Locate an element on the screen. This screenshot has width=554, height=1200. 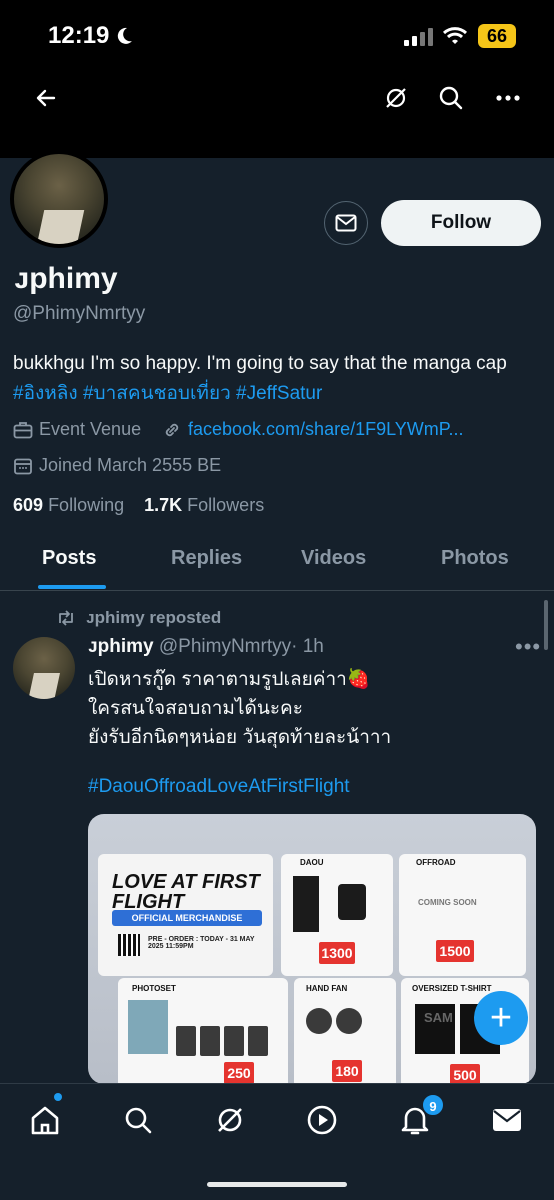
user-handle: @PhimyNmrtyy is located at coordinates (79, 313).